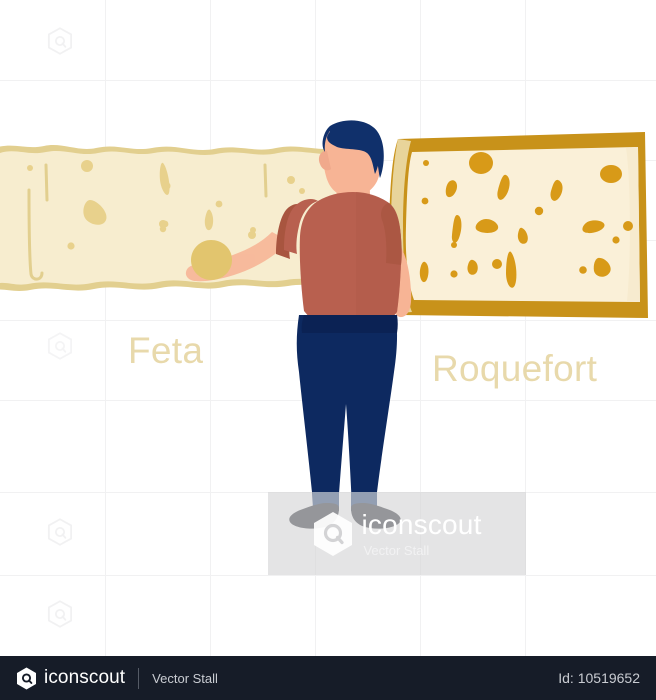 The width and height of the screenshot is (656, 700). Describe the element at coordinates (211, 260) in the screenshot. I see `cheese-ball` at that location.